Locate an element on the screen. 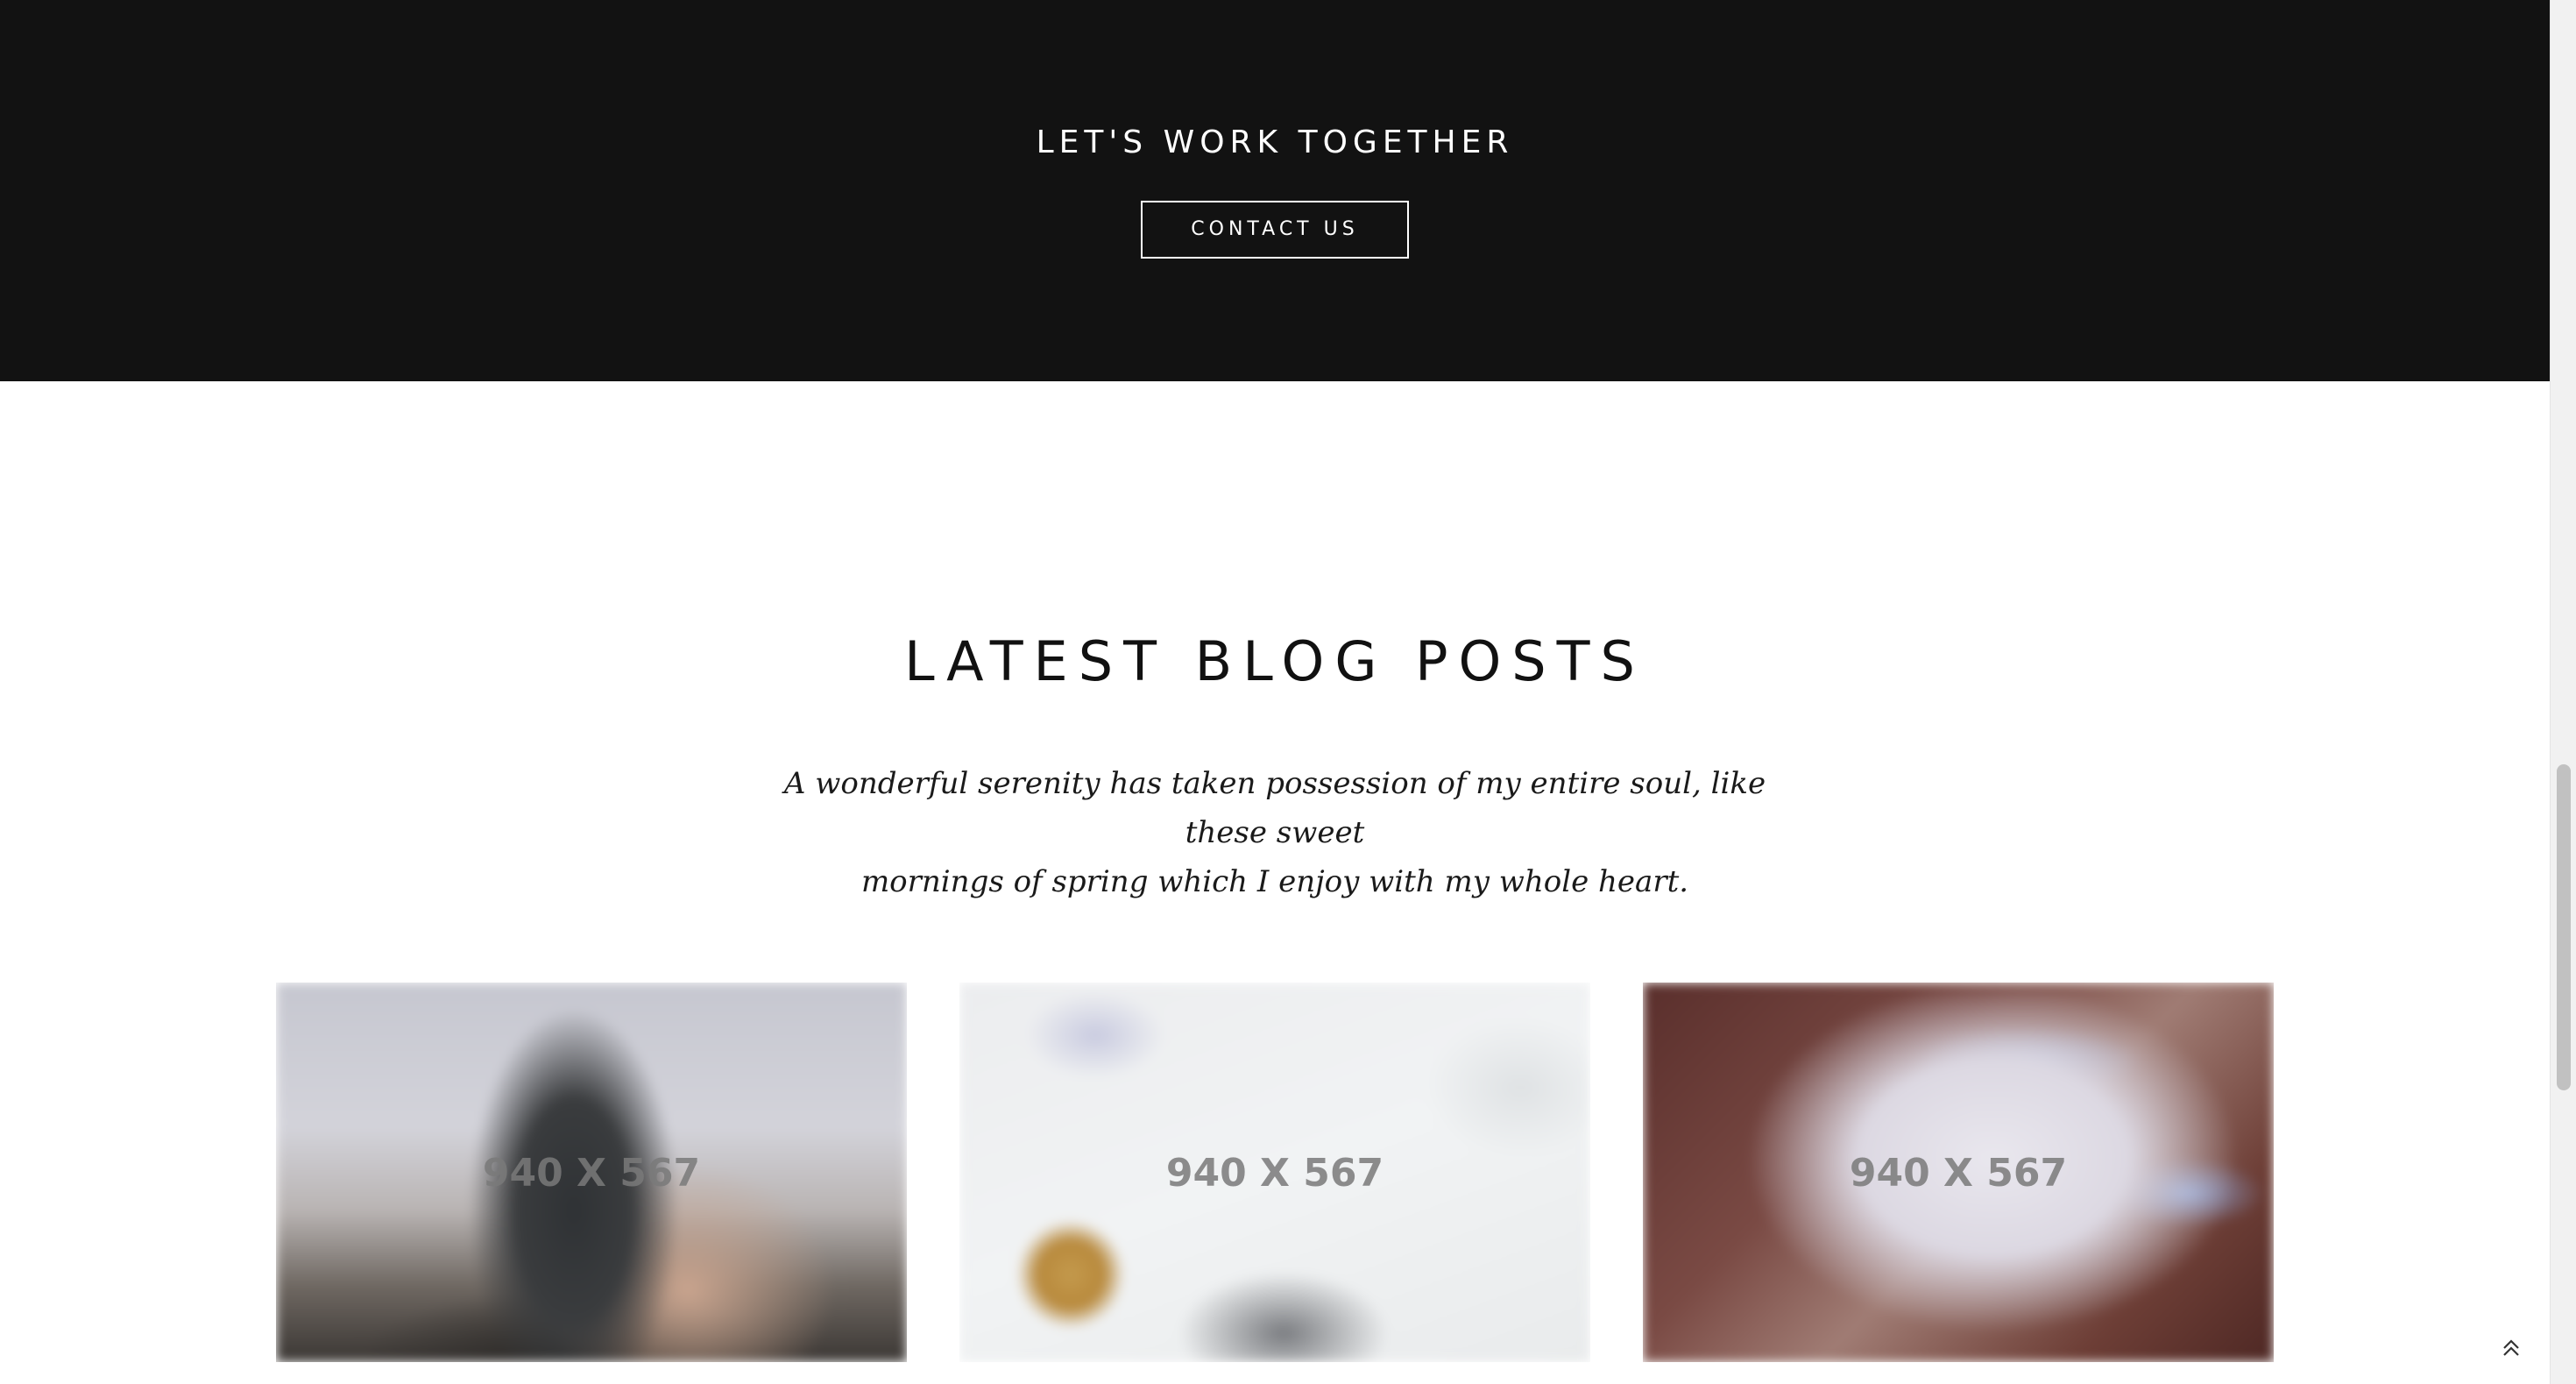 The image size is (2576, 1384). cta-title: LET'S WORK TOGETHER is located at coordinates (1275, 142).